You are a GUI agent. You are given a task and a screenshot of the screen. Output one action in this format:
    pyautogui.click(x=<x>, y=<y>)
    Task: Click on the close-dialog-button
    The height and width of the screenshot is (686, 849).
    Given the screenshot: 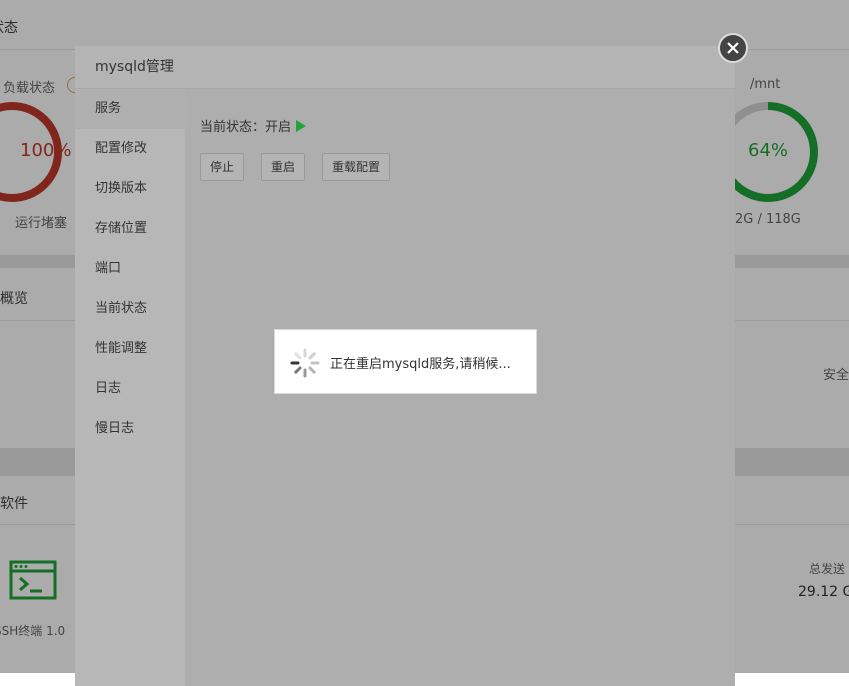 What is the action you would take?
    pyautogui.click(x=733, y=48)
    